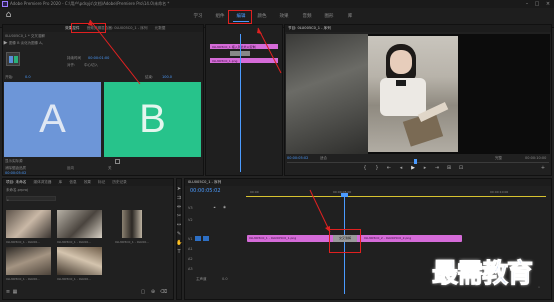 The height and width of the screenshot is (302, 554). What do you see at coordinates (483, 274) in the screenshot?
I see `watermark: 最需教育` at bounding box center [483, 274].